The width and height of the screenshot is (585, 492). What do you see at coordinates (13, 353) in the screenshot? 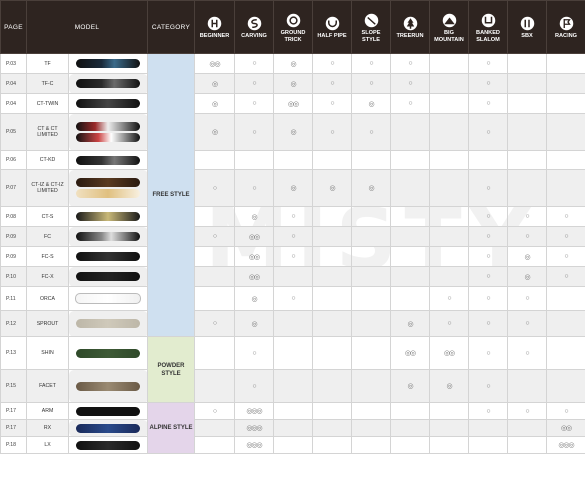
I see `page-number: P.13` at bounding box center [13, 353].